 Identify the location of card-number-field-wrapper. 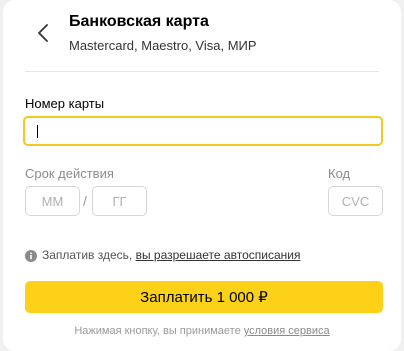
(203, 131).